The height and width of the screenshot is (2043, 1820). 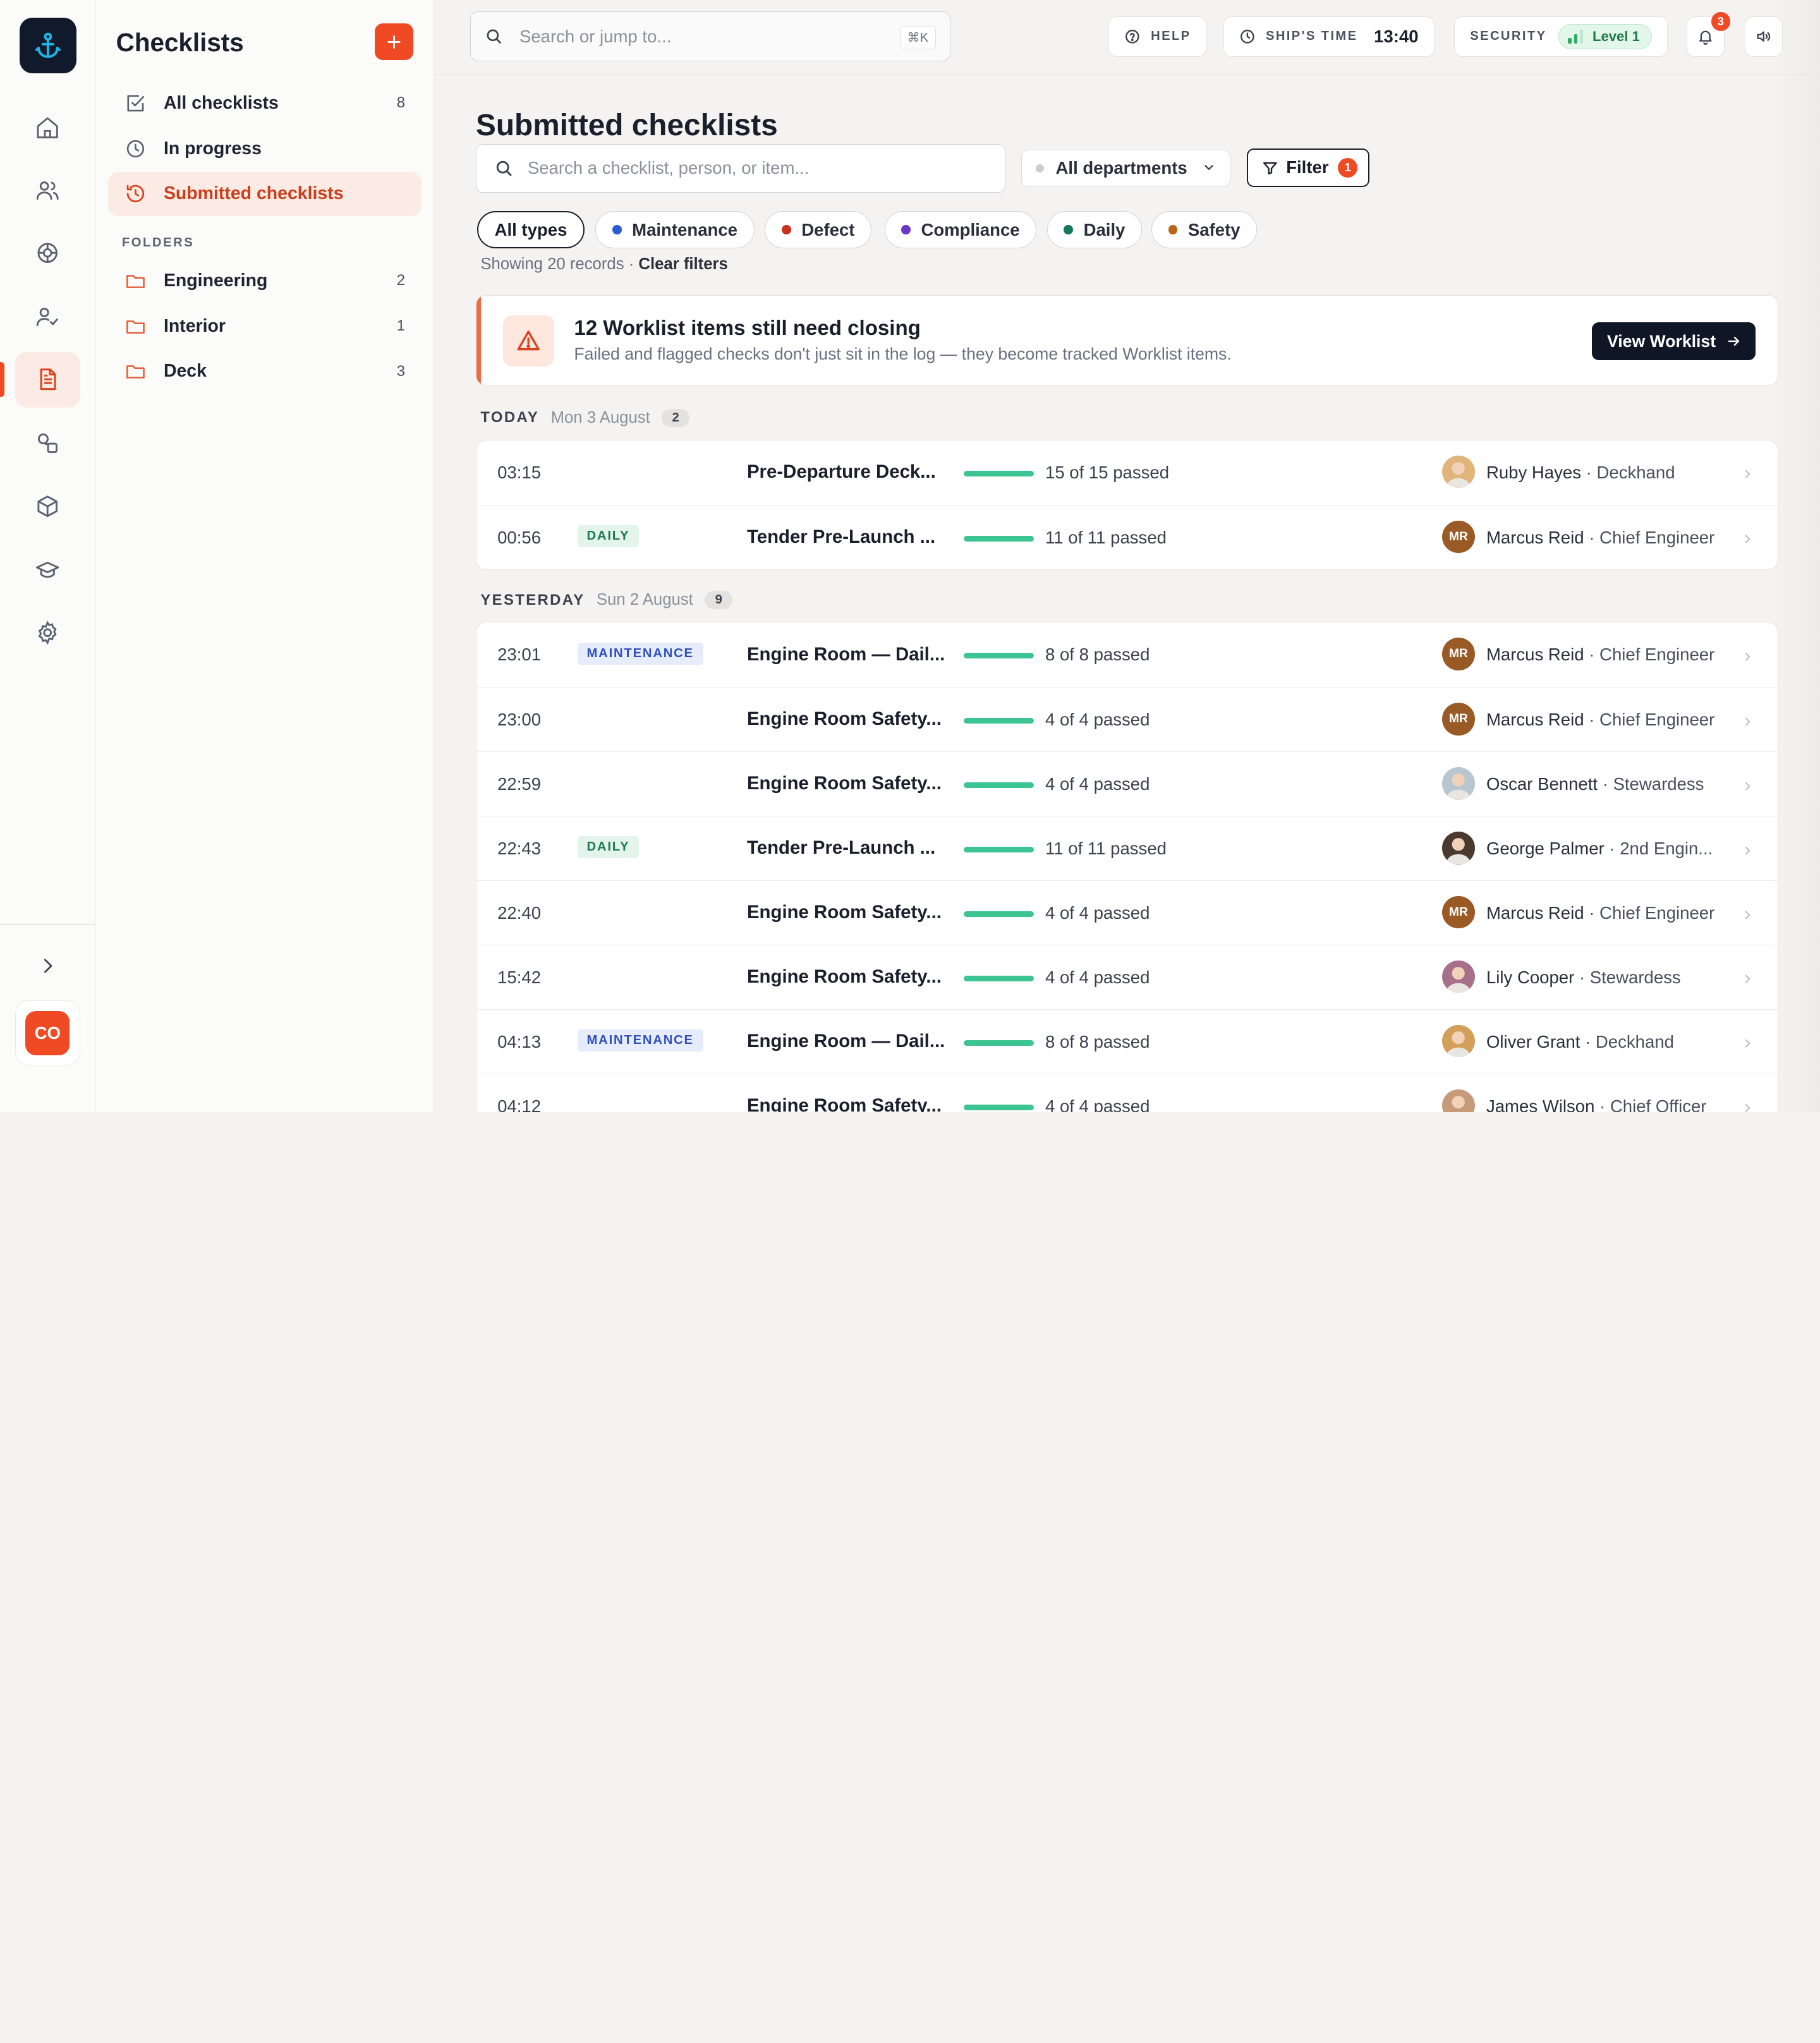 I want to click on person-role: · Chief Officer, so click(x=1650, y=1104).